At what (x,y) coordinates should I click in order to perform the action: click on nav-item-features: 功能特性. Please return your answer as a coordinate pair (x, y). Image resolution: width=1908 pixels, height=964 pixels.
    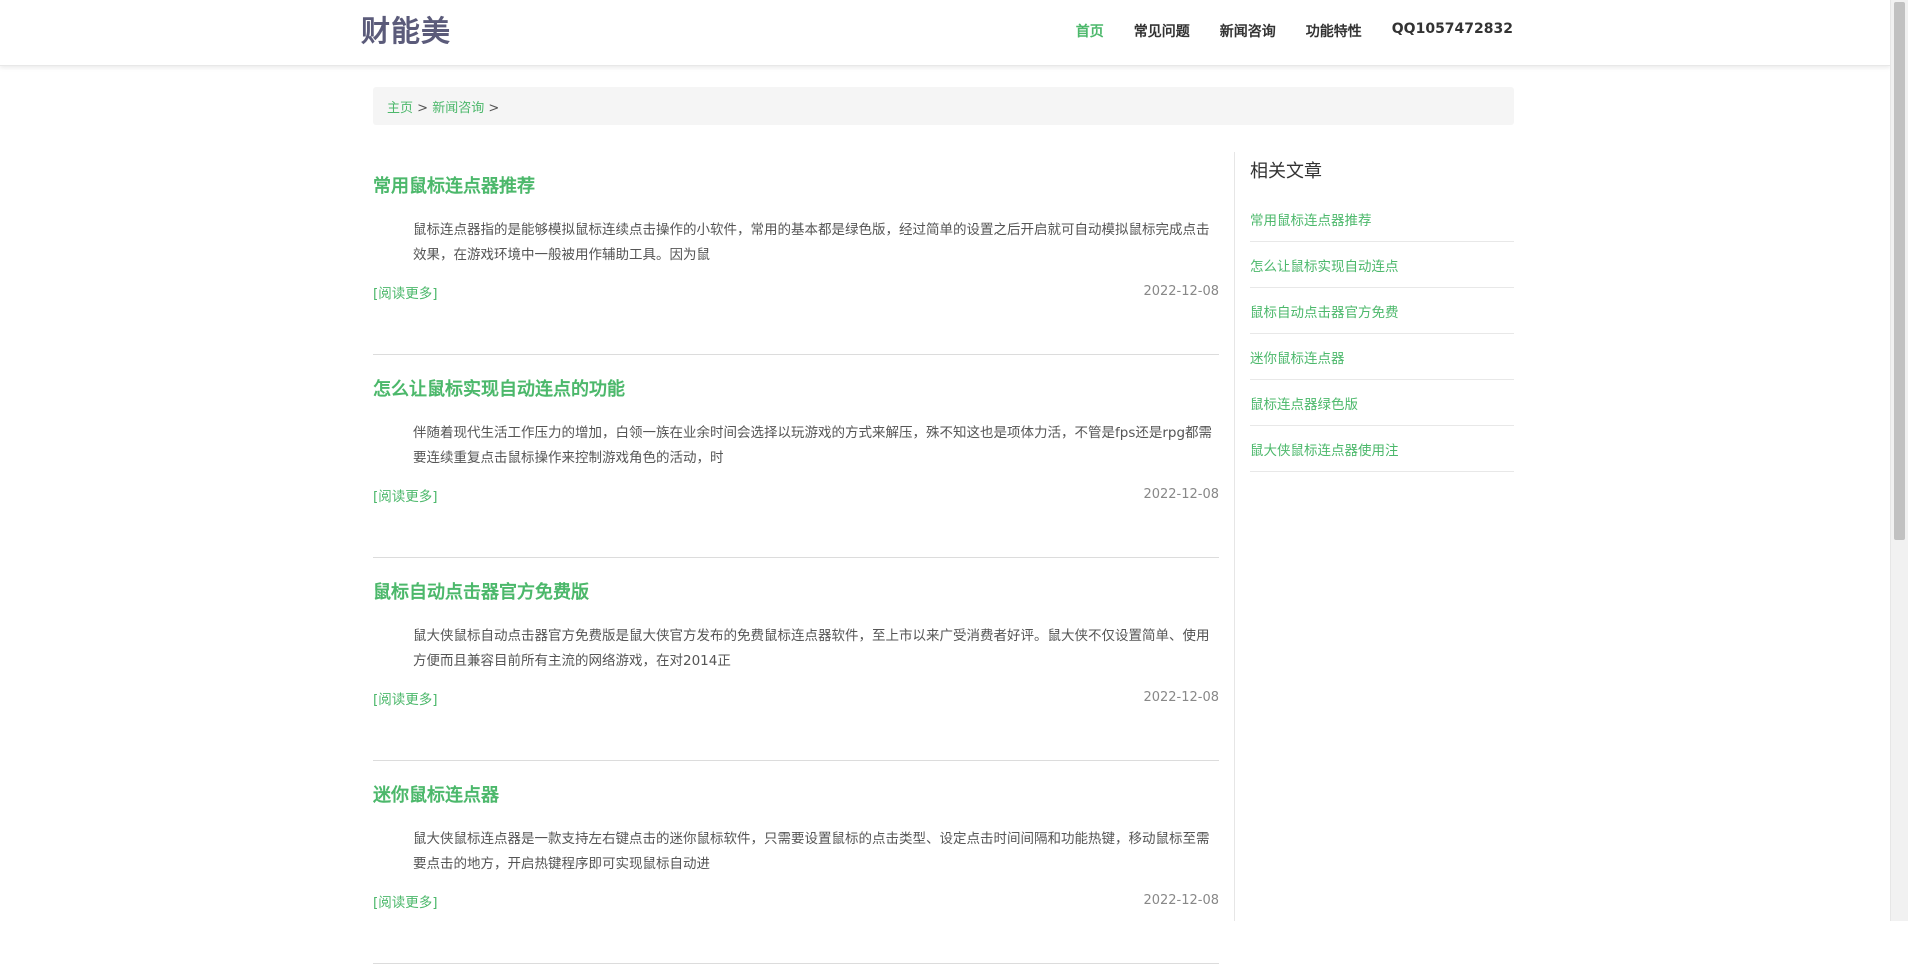
    Looking at the image, I should click on (1334, 31).